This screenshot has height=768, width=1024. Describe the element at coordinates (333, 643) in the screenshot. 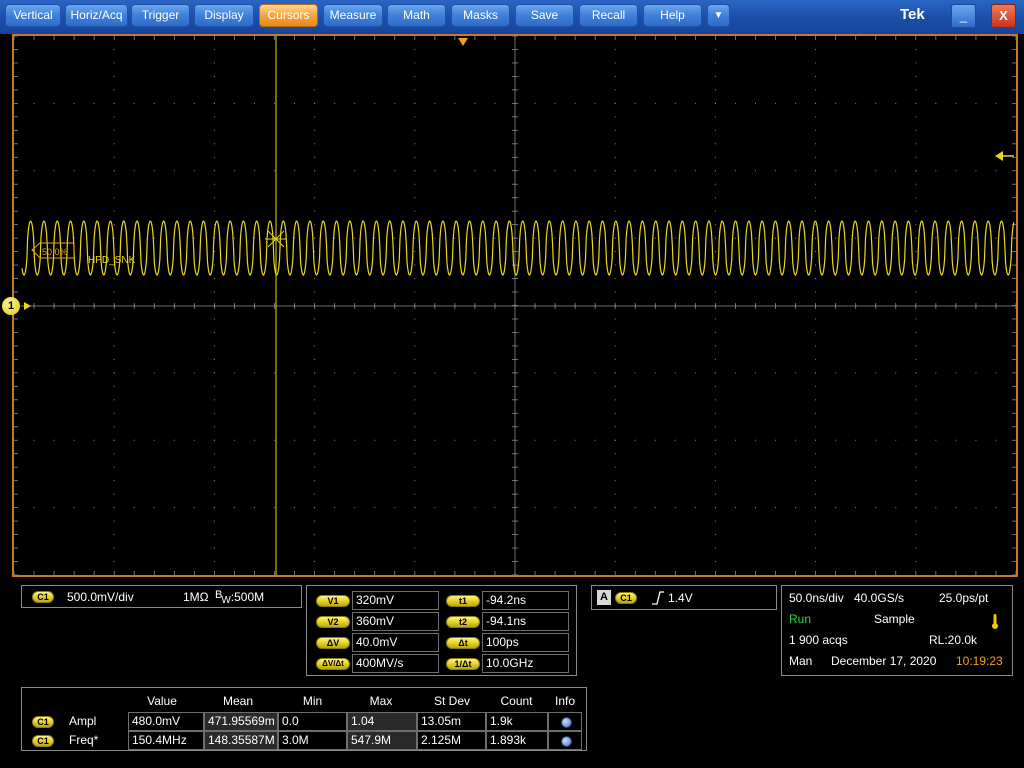

I see `delta-v-badge: ΔV` at that location.